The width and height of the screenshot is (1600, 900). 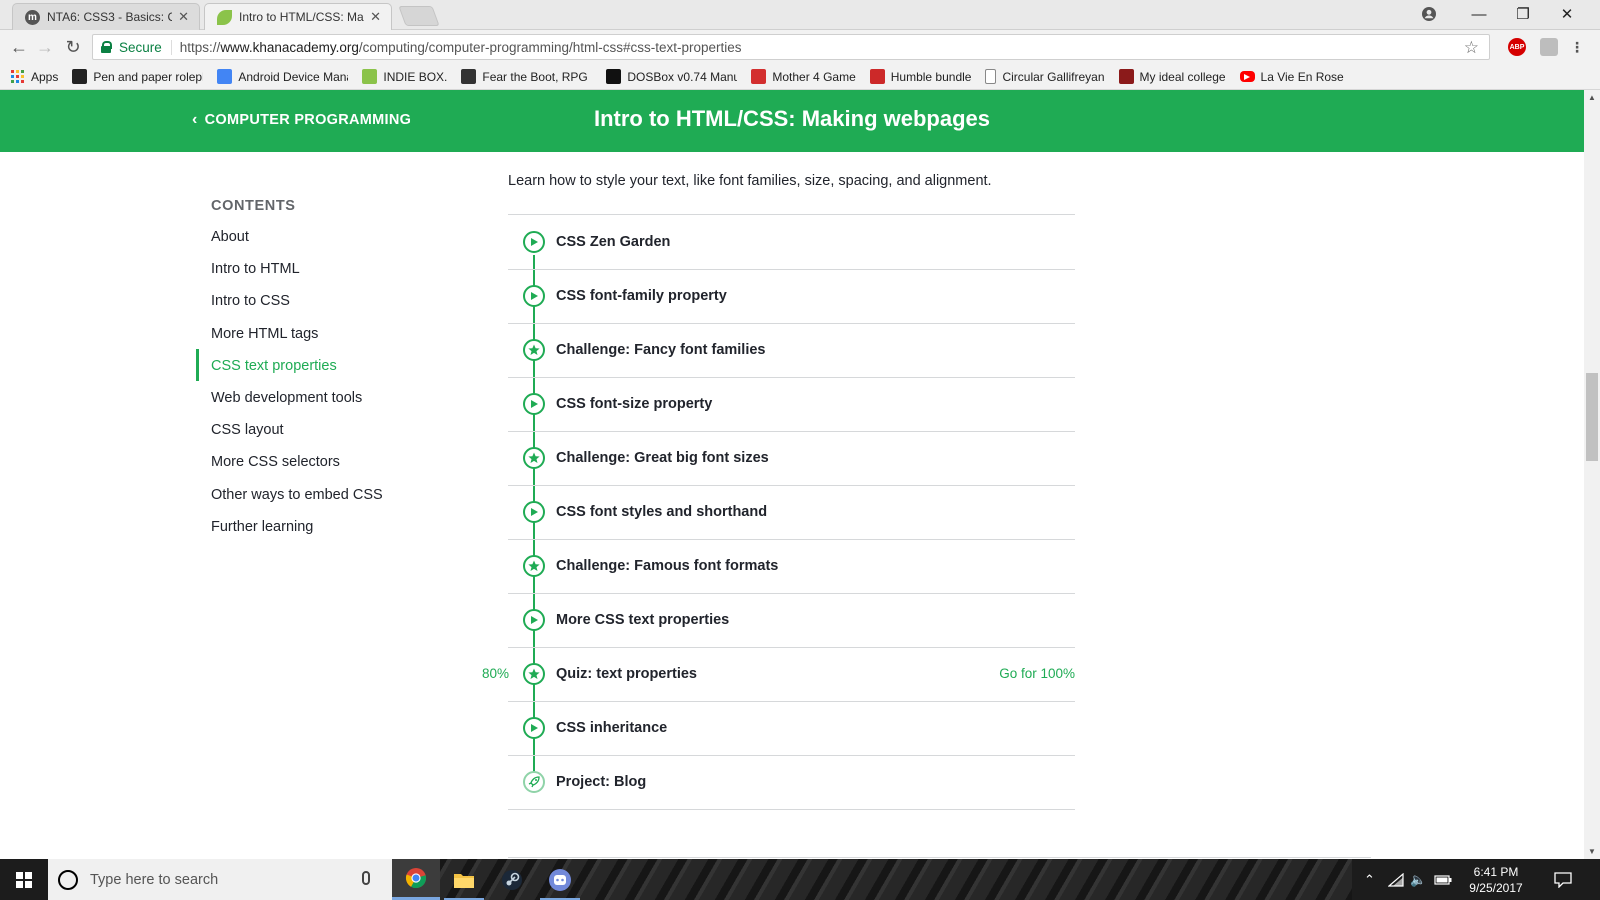 I want to click on bookmark-item: Humble bundle, so click(x=920, y=76).